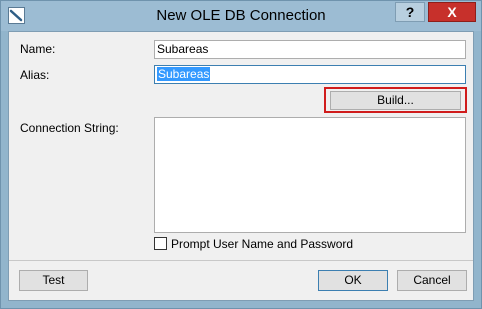 The height and width of the screenshot is (309, 482). What do you see at coordinates (183, 49) in the screenshot?
I see `name-value: Subareas` at bounding box center [183, 49].